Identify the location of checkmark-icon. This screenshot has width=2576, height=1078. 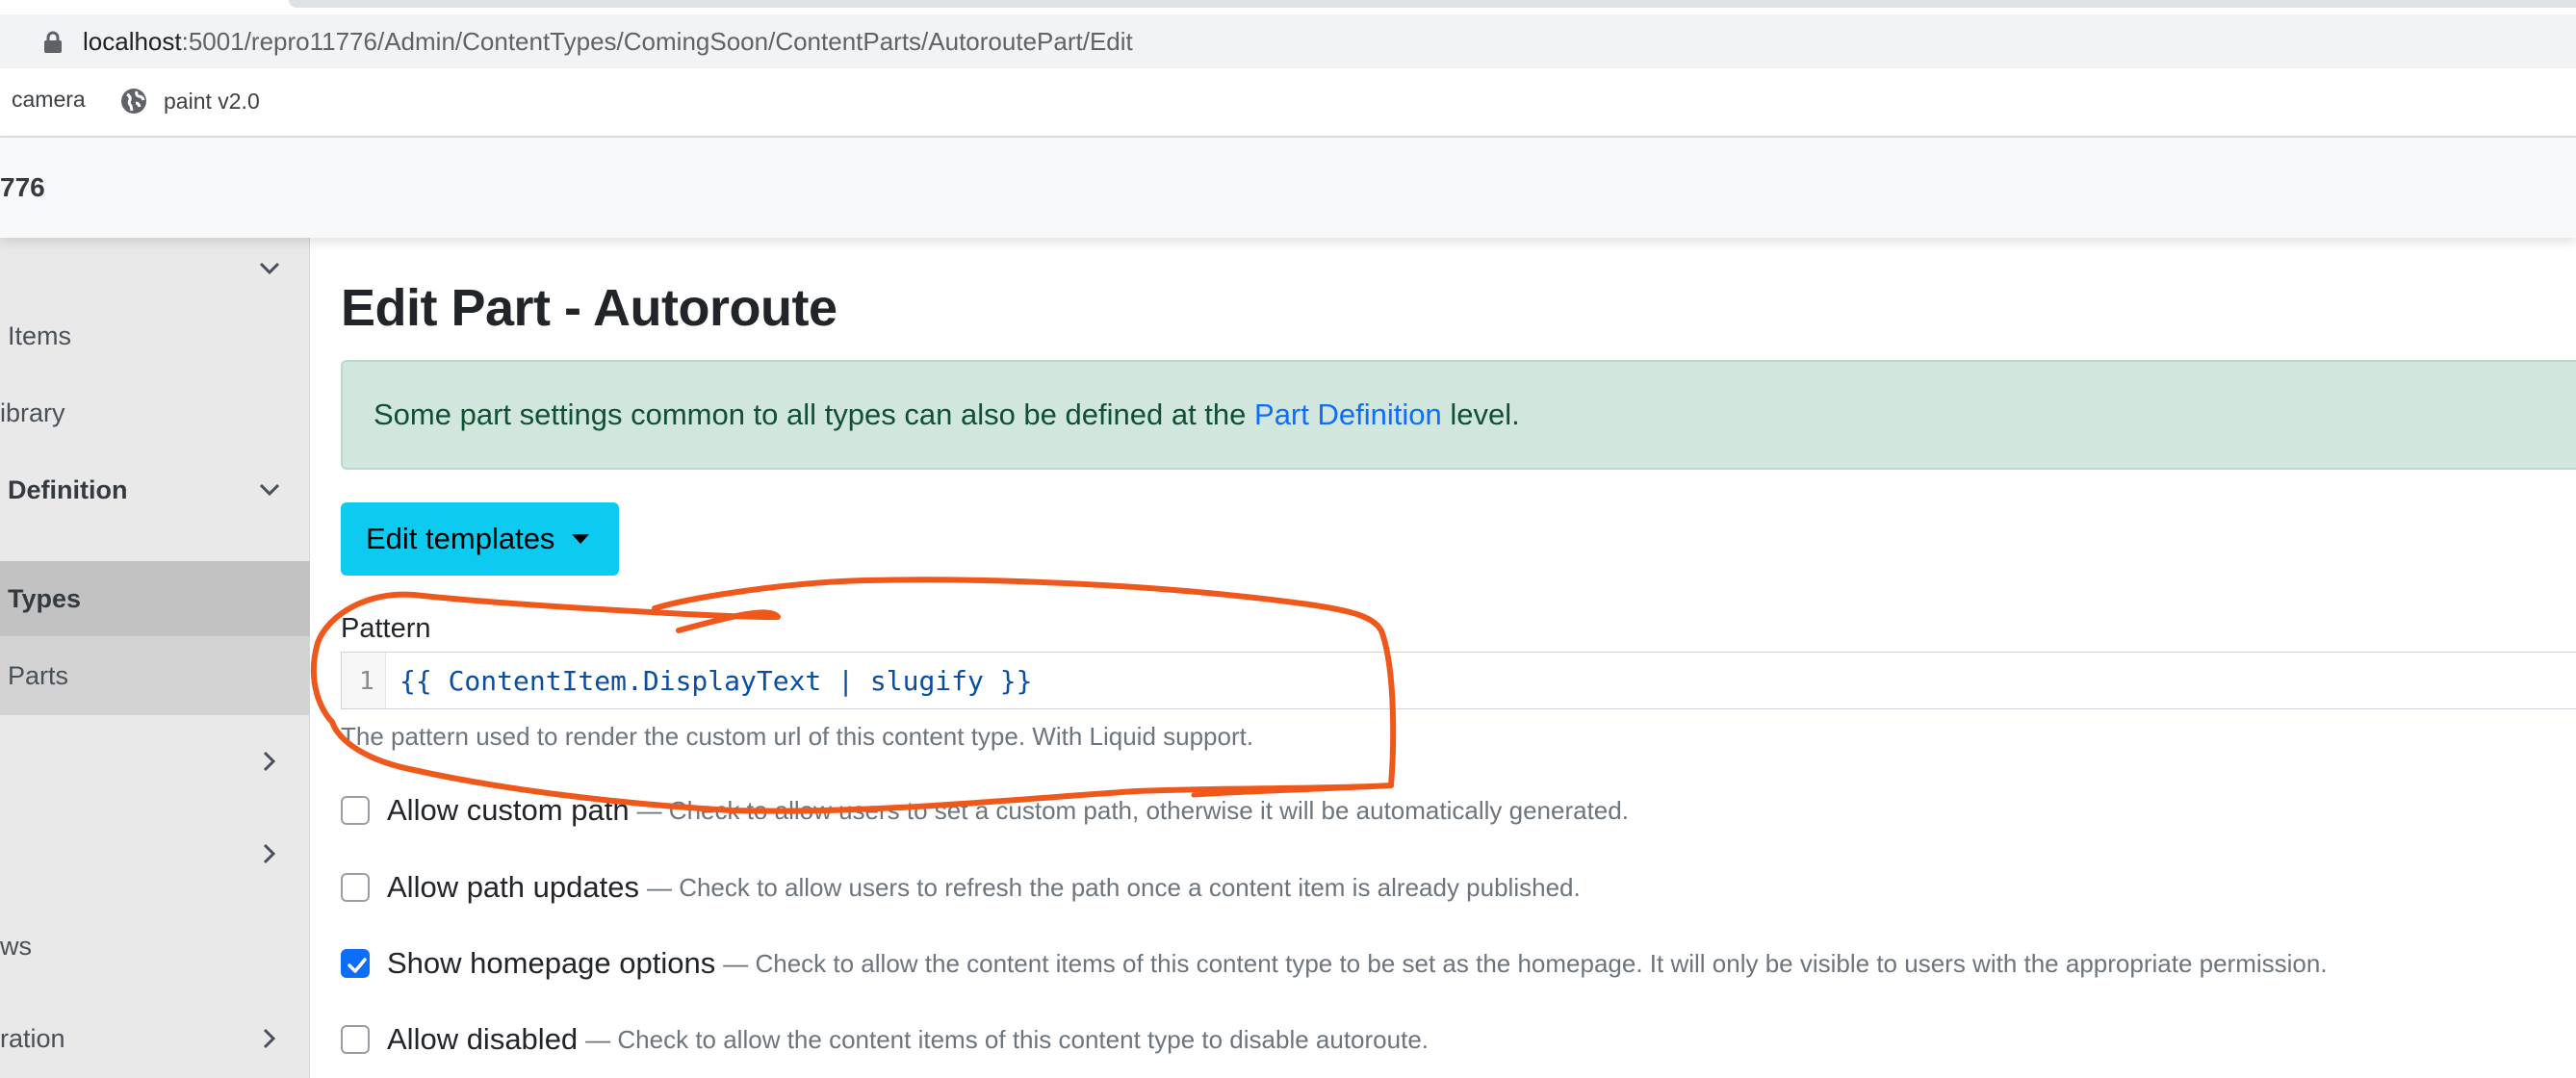
(358, 965).